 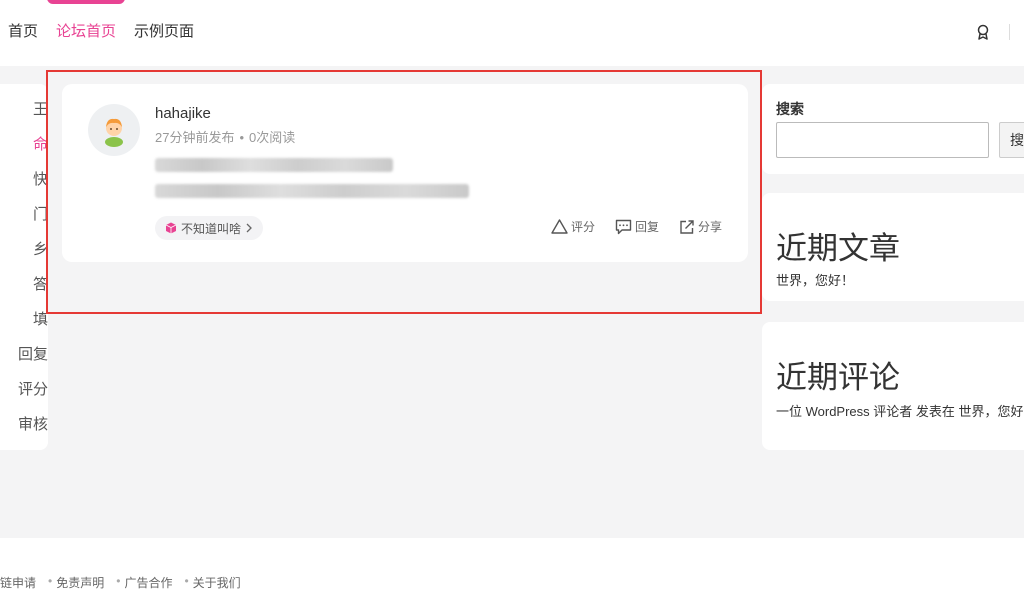 What do you see at coordinates (86, 2) in the screenshot?
I see `brand-accent` at bounding box center [86, 2].